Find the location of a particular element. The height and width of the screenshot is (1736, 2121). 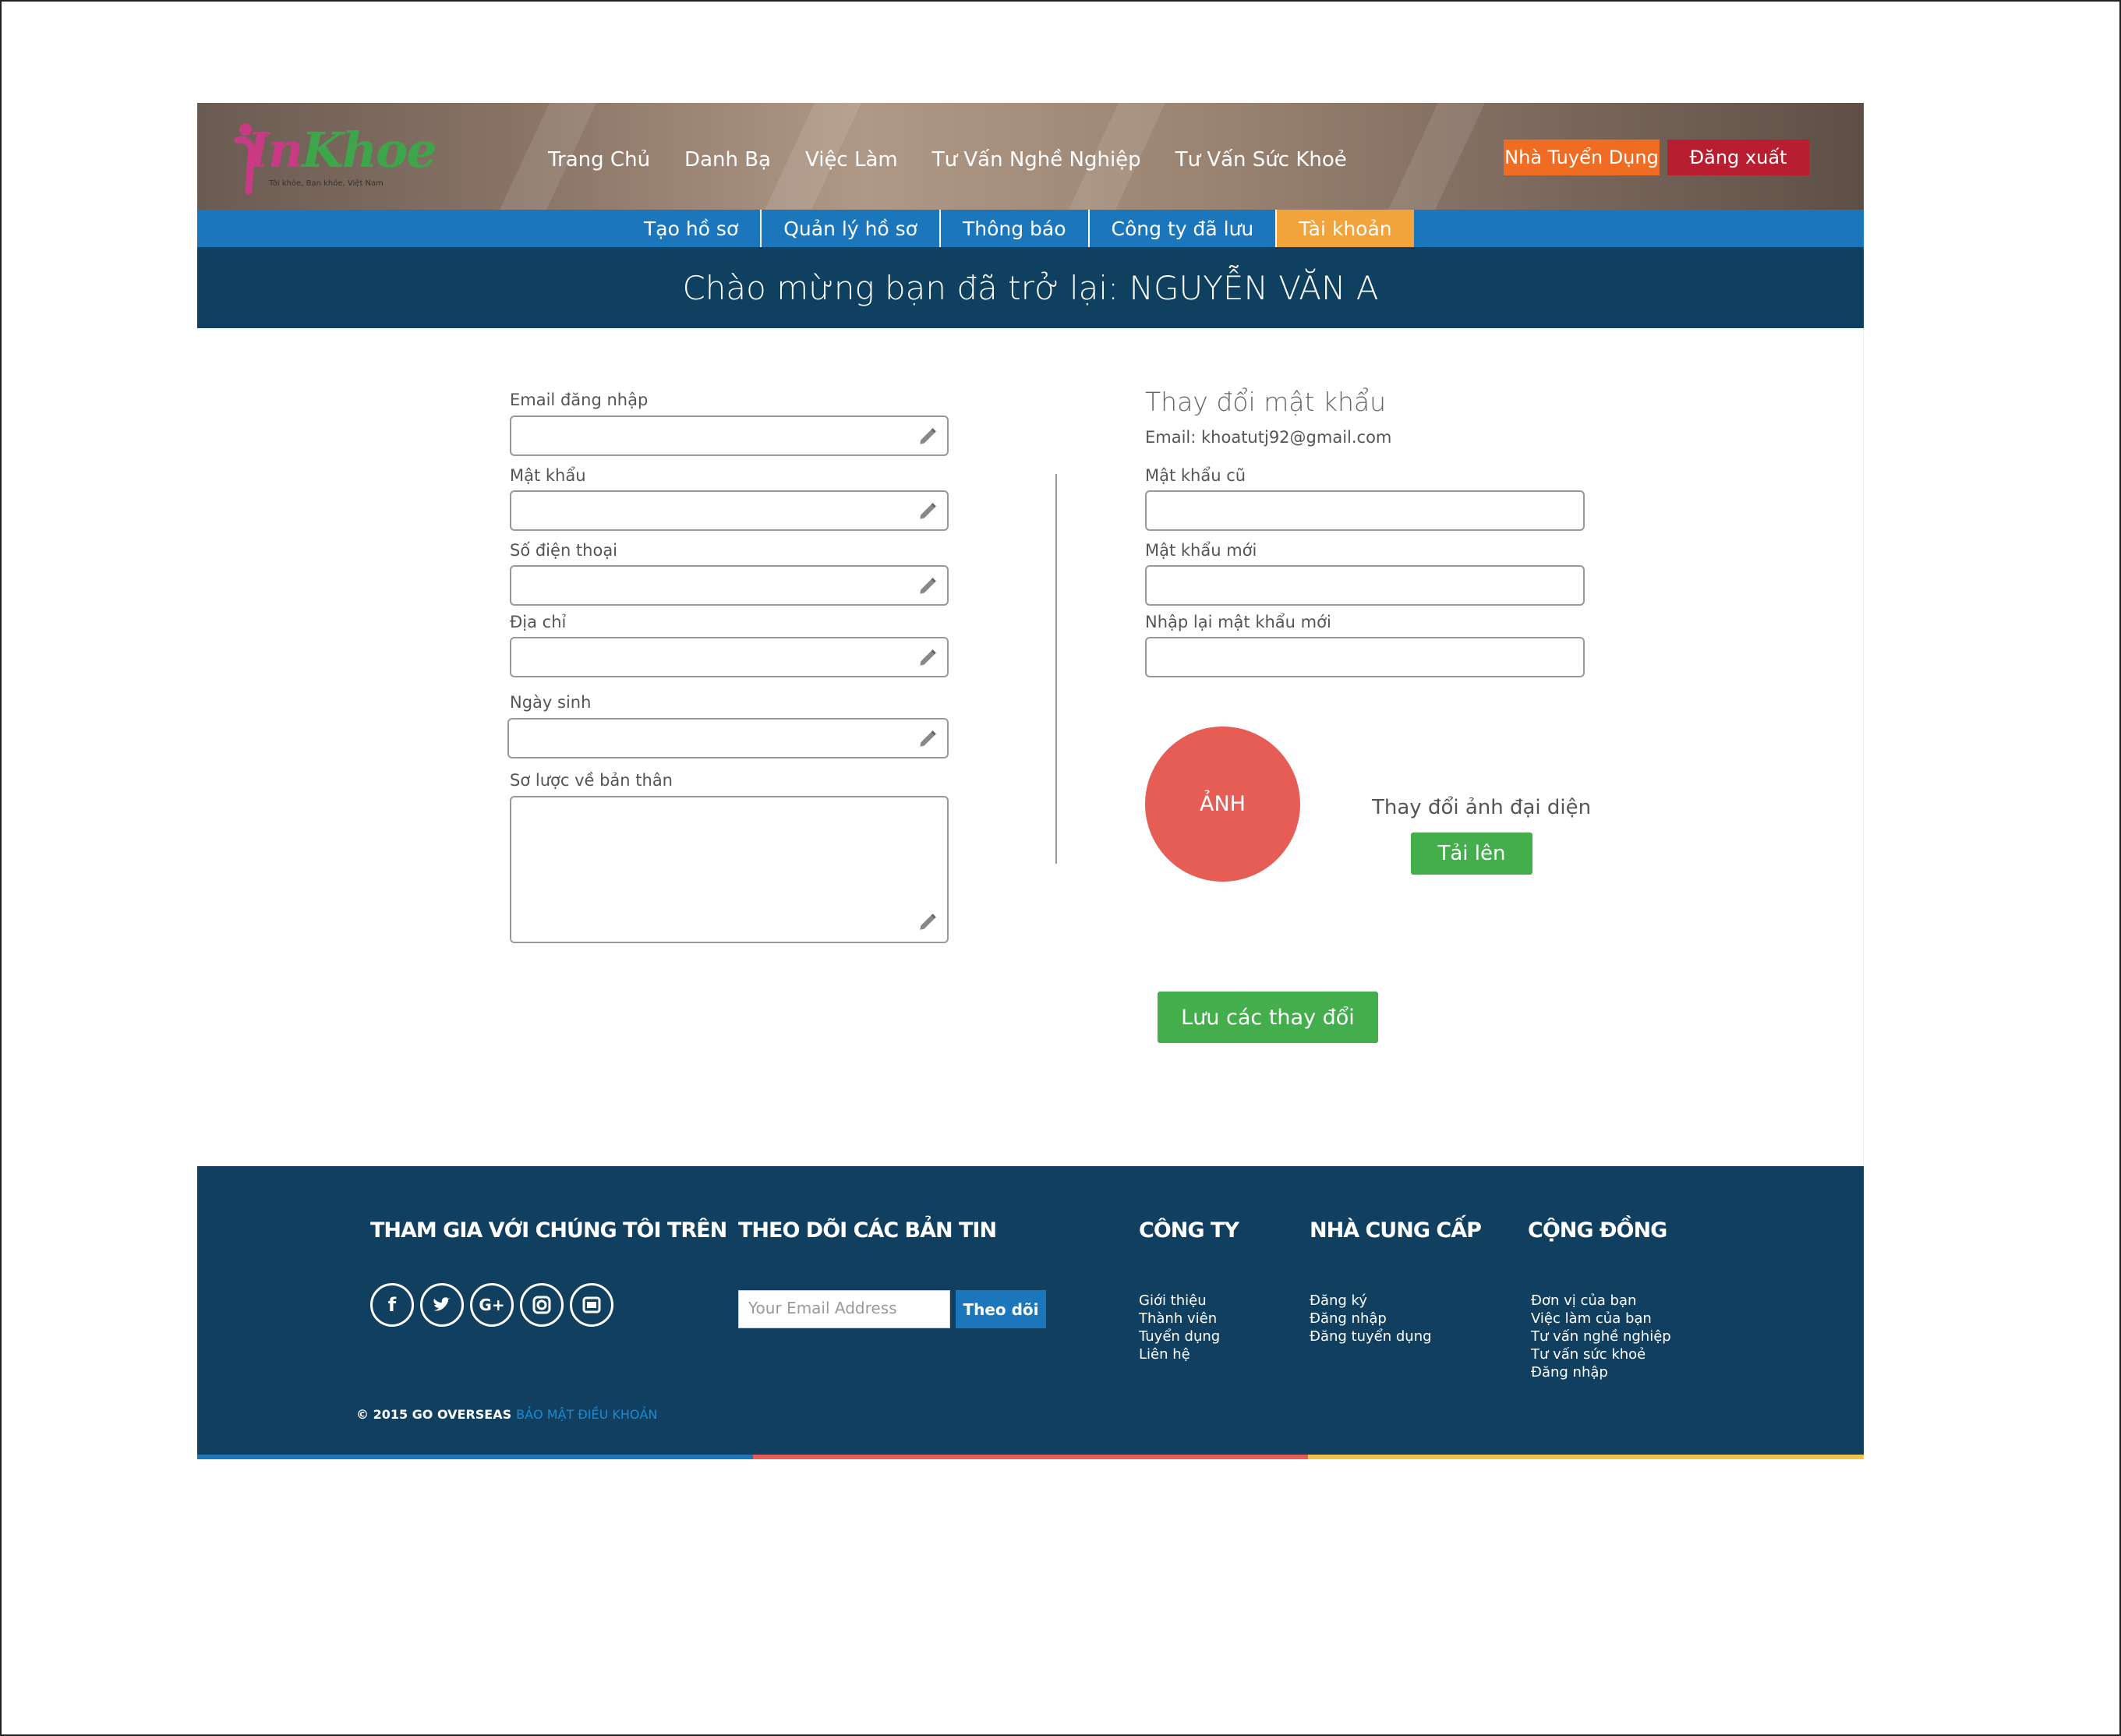

save-changes-button: Lưu các thay đổi is located at coordinates (1268, 1017).